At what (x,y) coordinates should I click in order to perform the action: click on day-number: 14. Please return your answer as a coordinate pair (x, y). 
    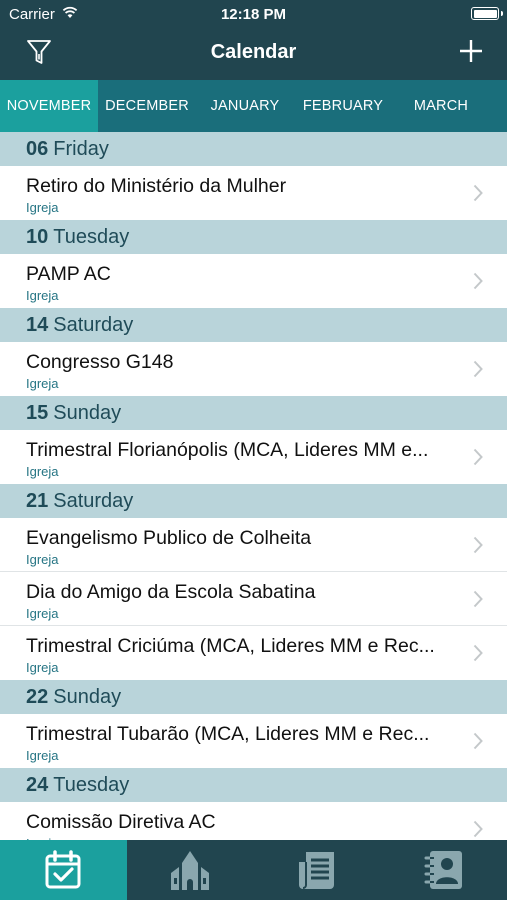
    Looking at the image, I should click on (37, 325).